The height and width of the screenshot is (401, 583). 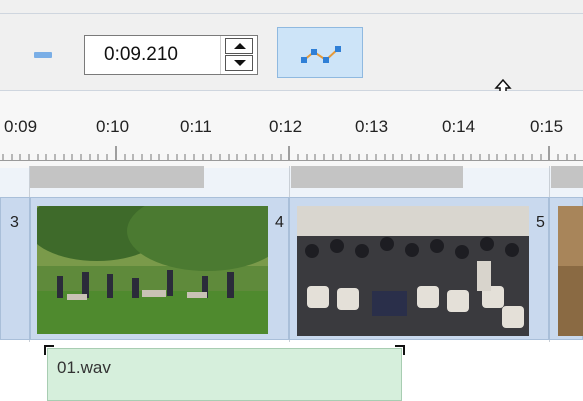 What do you see at coordinates (289, 153) in the screenshot?
I see `ruler-ticks` at bounding box center [289, 153].